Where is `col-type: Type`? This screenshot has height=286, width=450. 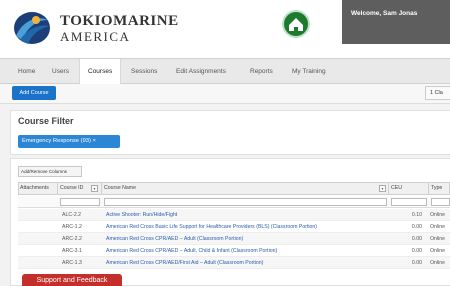
col-type: Type is located at coordinates (439, 188).